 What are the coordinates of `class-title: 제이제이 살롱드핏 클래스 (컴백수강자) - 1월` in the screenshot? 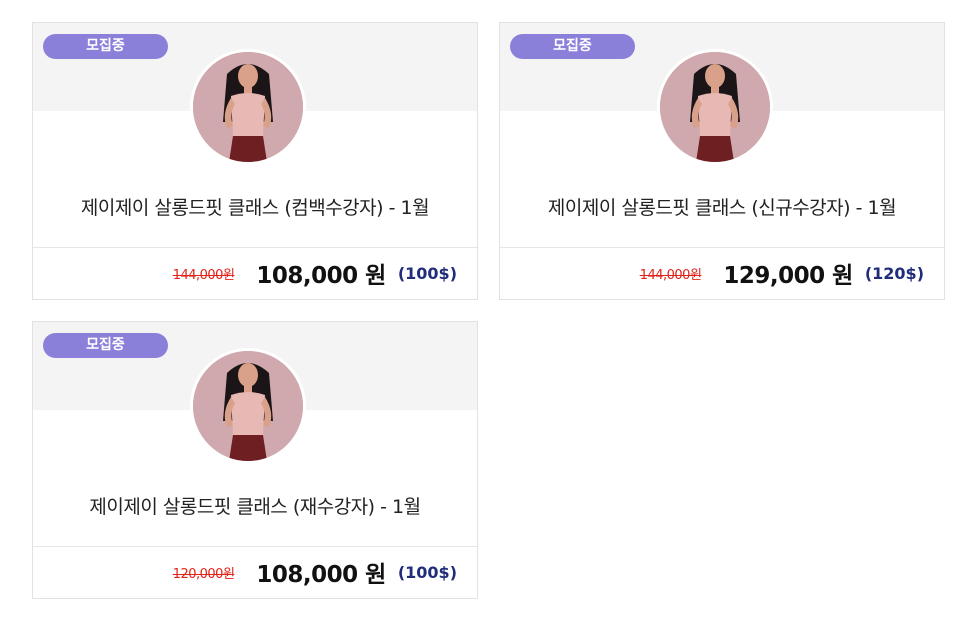 It's located at (255, 208).